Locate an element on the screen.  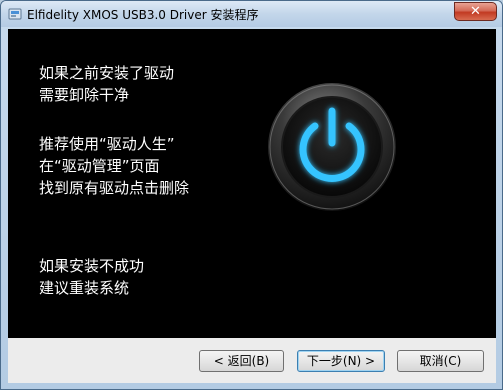
message-line: 需要卸除干净 is located at coordinates (84, 95).